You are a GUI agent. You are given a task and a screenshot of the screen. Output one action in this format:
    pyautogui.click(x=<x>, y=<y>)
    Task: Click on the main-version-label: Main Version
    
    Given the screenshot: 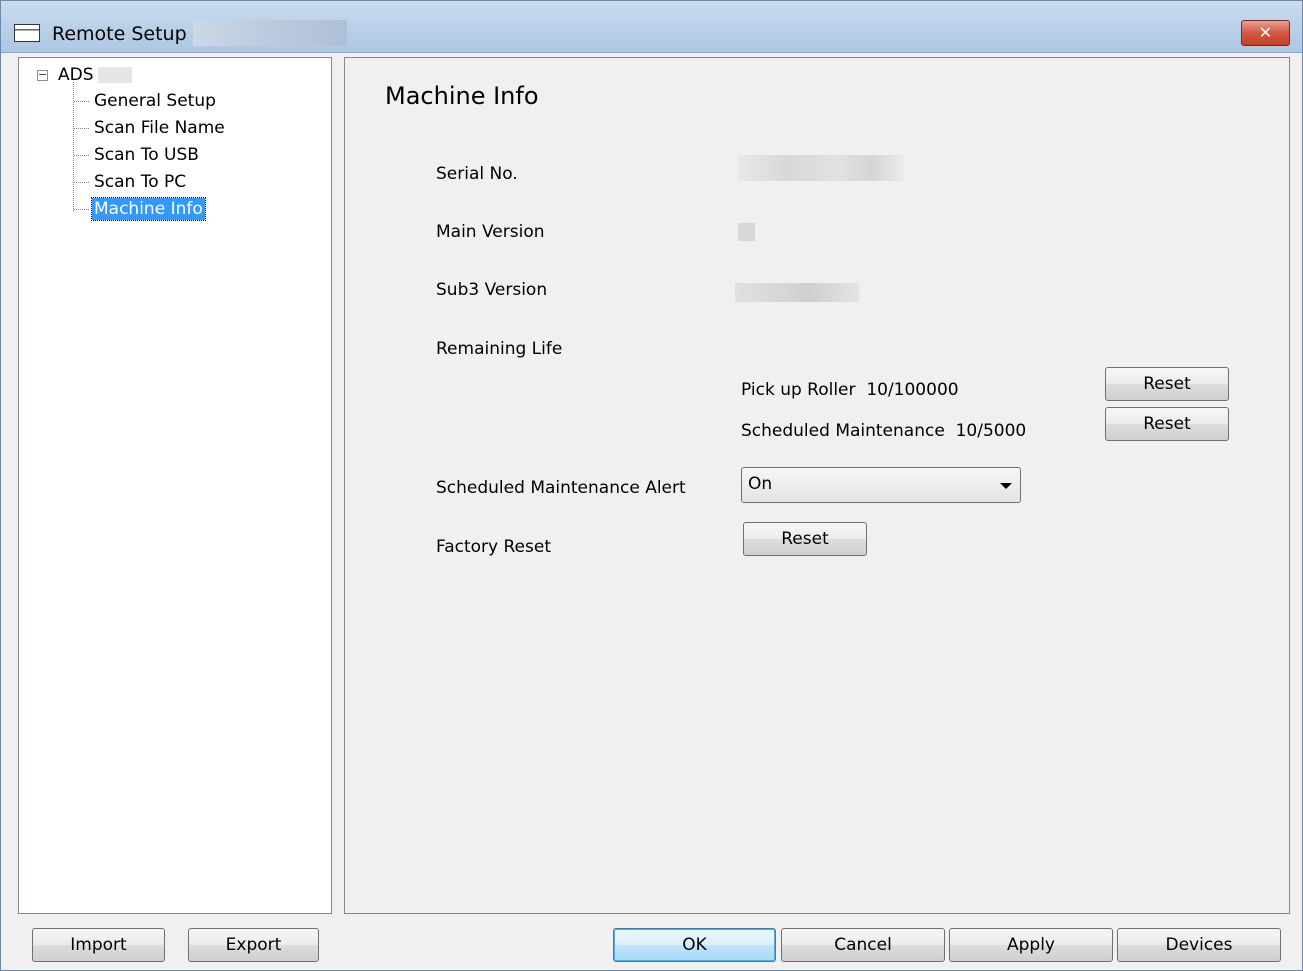 What is the action you would take?
    pyautogui.click(x=490, y=232)
    